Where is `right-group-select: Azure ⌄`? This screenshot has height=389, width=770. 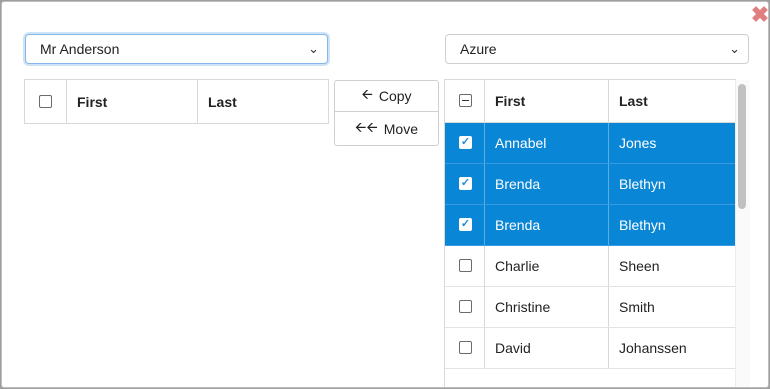 right-group-select: Azure ⌄ is located at coordinates (597, 49).